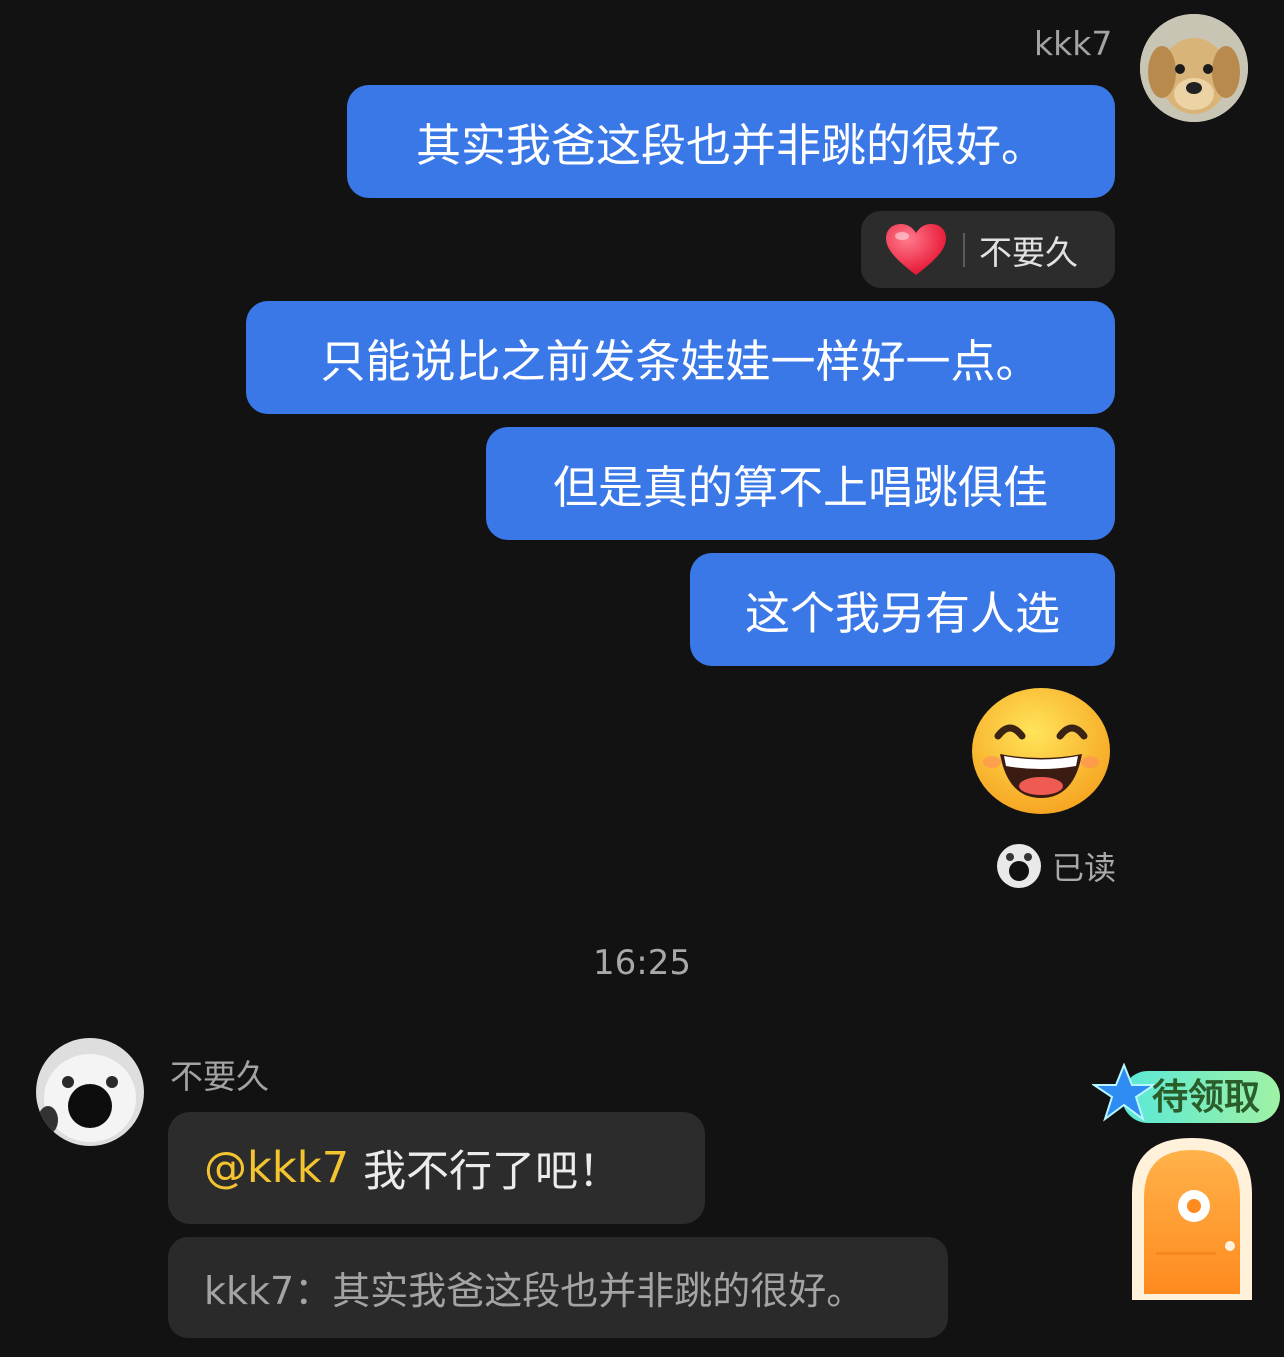 This screenshot has width=1284, height=1357. What do you see at coordinates (730, 145) in the screenshot?
I see `message-text: 其实我爸这段也并非跳的很好。` at bounding box center [730, 145].